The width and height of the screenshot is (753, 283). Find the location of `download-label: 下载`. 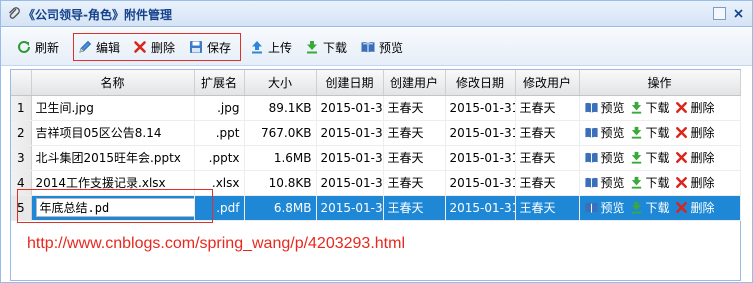

download-label: 下载 is located at coordinates (335, 47).